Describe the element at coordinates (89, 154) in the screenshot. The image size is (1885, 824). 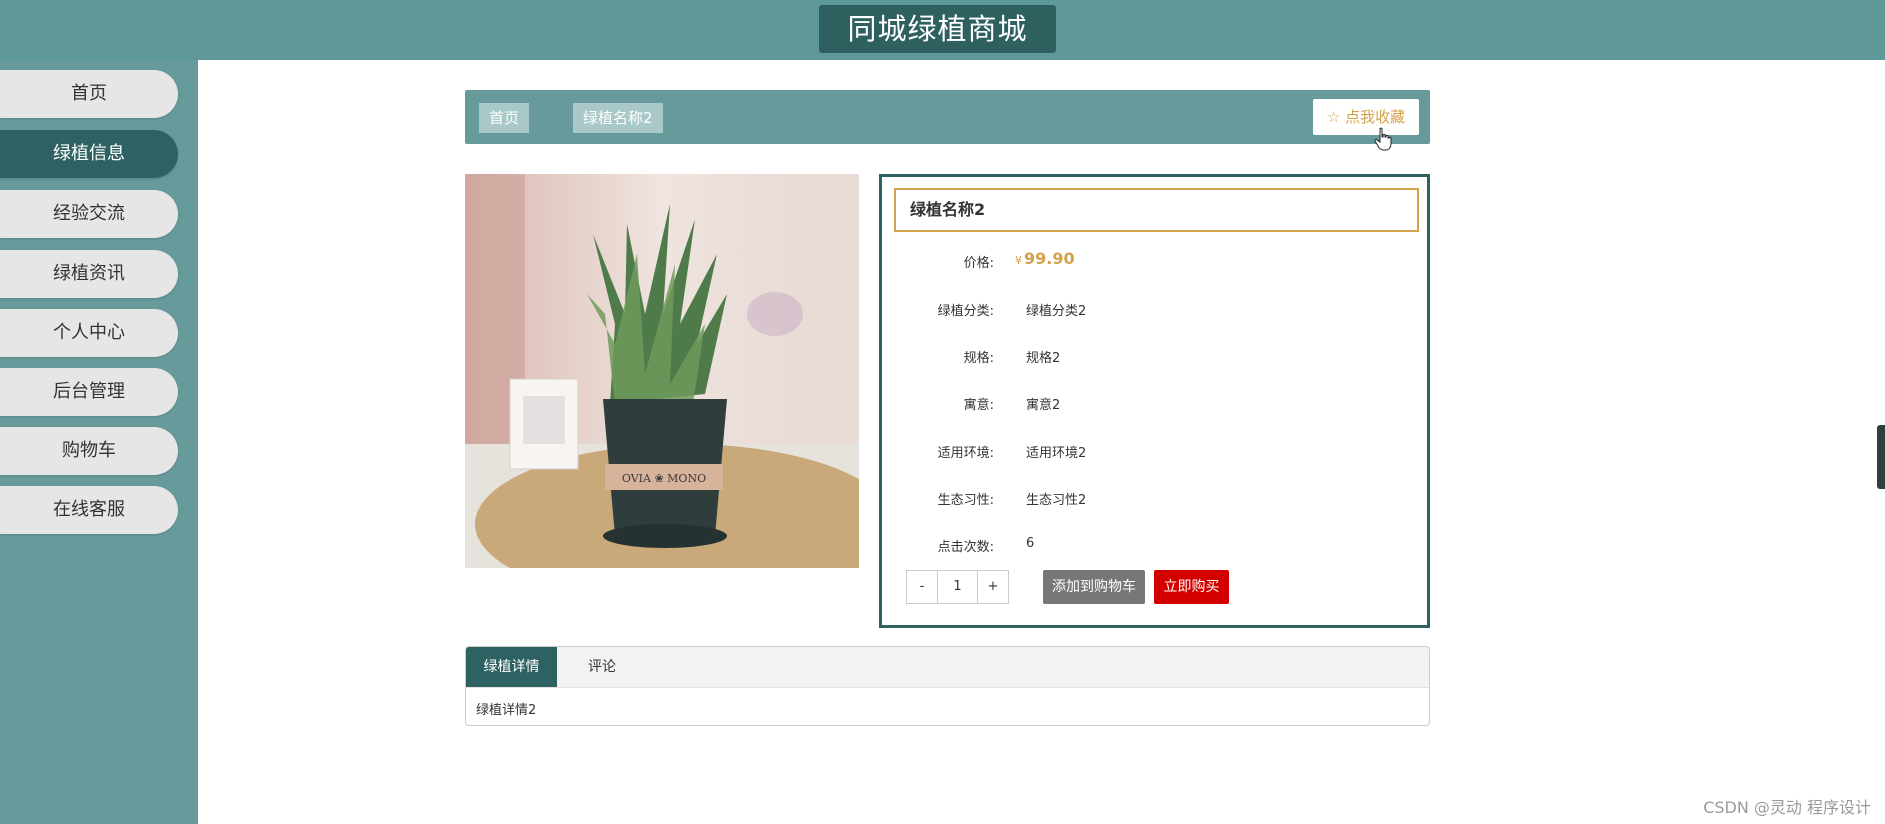
I see `sidebar-item-plant-info: 绿植信息` at that location.